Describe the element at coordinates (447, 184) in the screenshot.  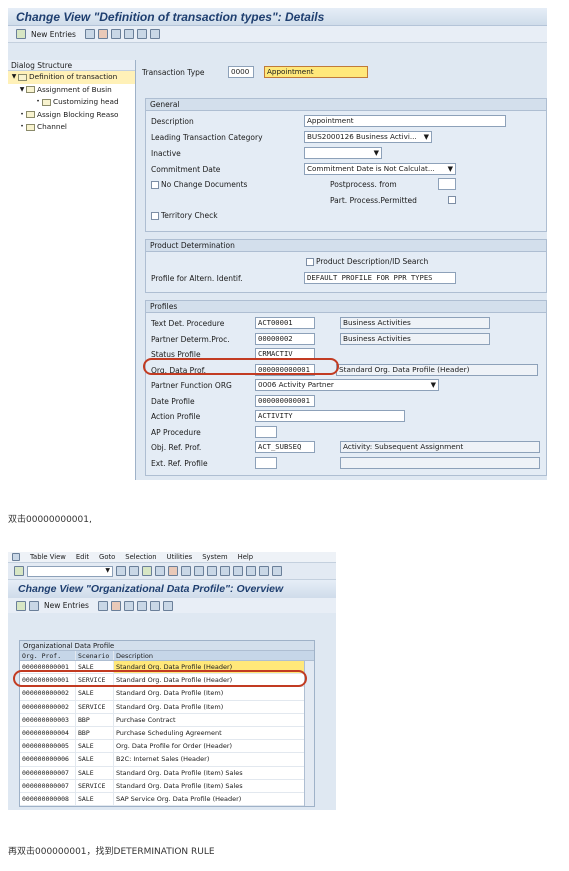
I see `postprocess-field` at that location.